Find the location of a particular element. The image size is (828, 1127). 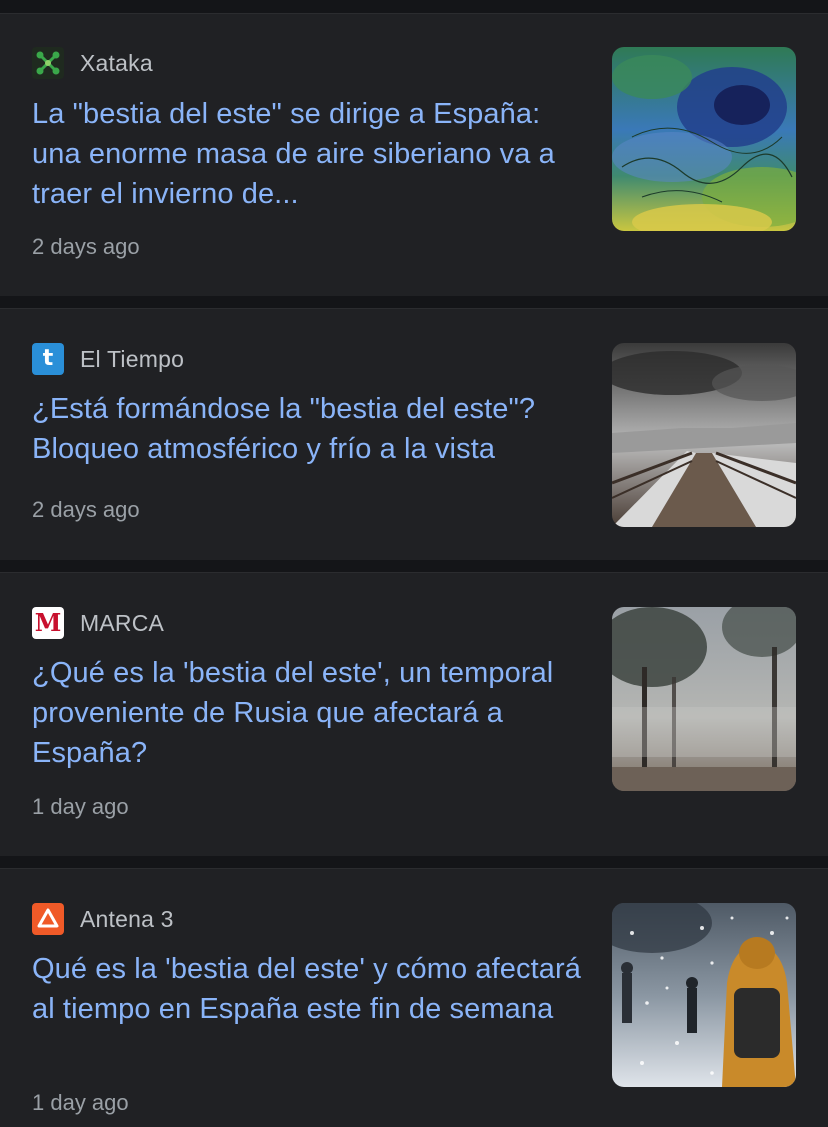

marca-logo-letter: M is located at coordinates (48, 622).